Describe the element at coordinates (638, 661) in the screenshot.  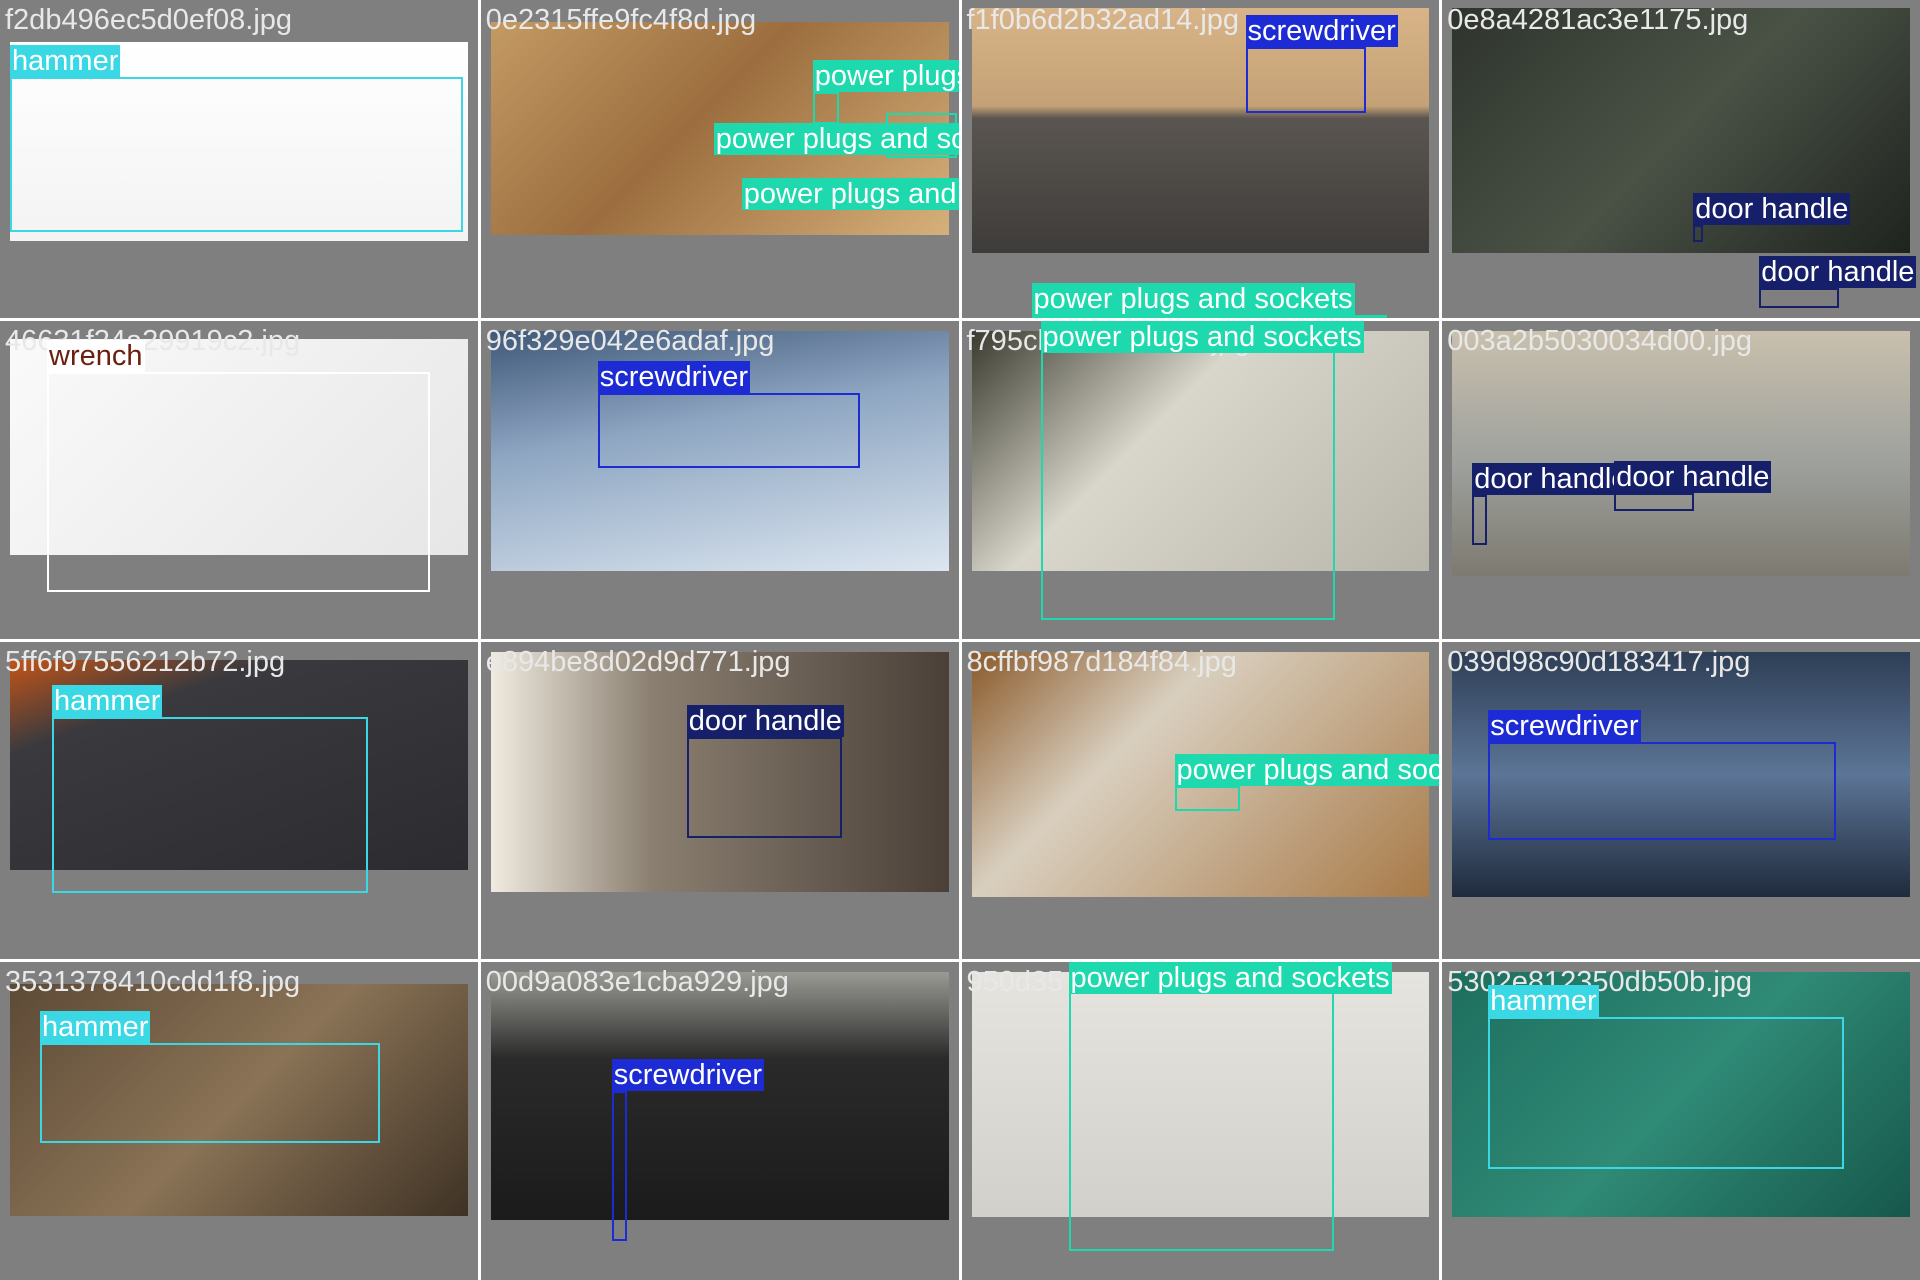
I see `tile-filename: e894be8d02d9d771.jpg` at that location.